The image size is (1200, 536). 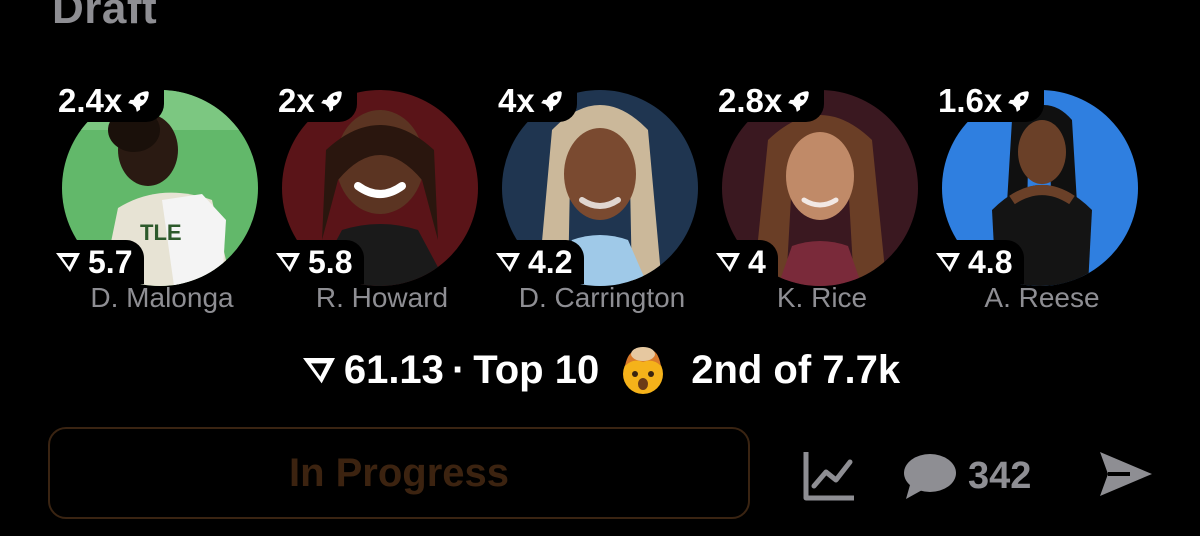 What do you see at coordinates (516, 100) in the screenshot?
I see `multiplier-value: 4x` at bounding box center [516, 100].